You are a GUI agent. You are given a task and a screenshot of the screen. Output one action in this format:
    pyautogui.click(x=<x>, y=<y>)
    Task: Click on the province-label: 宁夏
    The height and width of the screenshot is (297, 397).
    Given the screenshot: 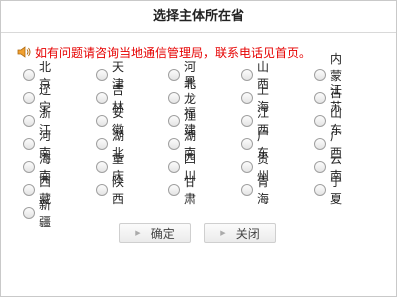 What is the action you would take?
    pyautogui.click(x=336, y=190)
    